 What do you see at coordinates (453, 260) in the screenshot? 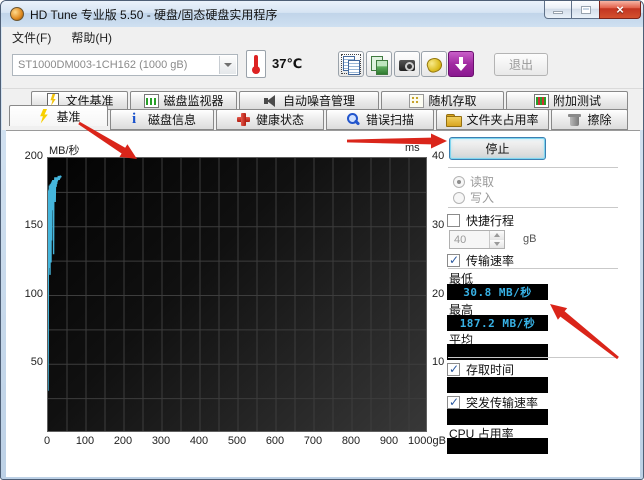
I see `transfer-rate-checkbox` at bounding box center [453, 260].